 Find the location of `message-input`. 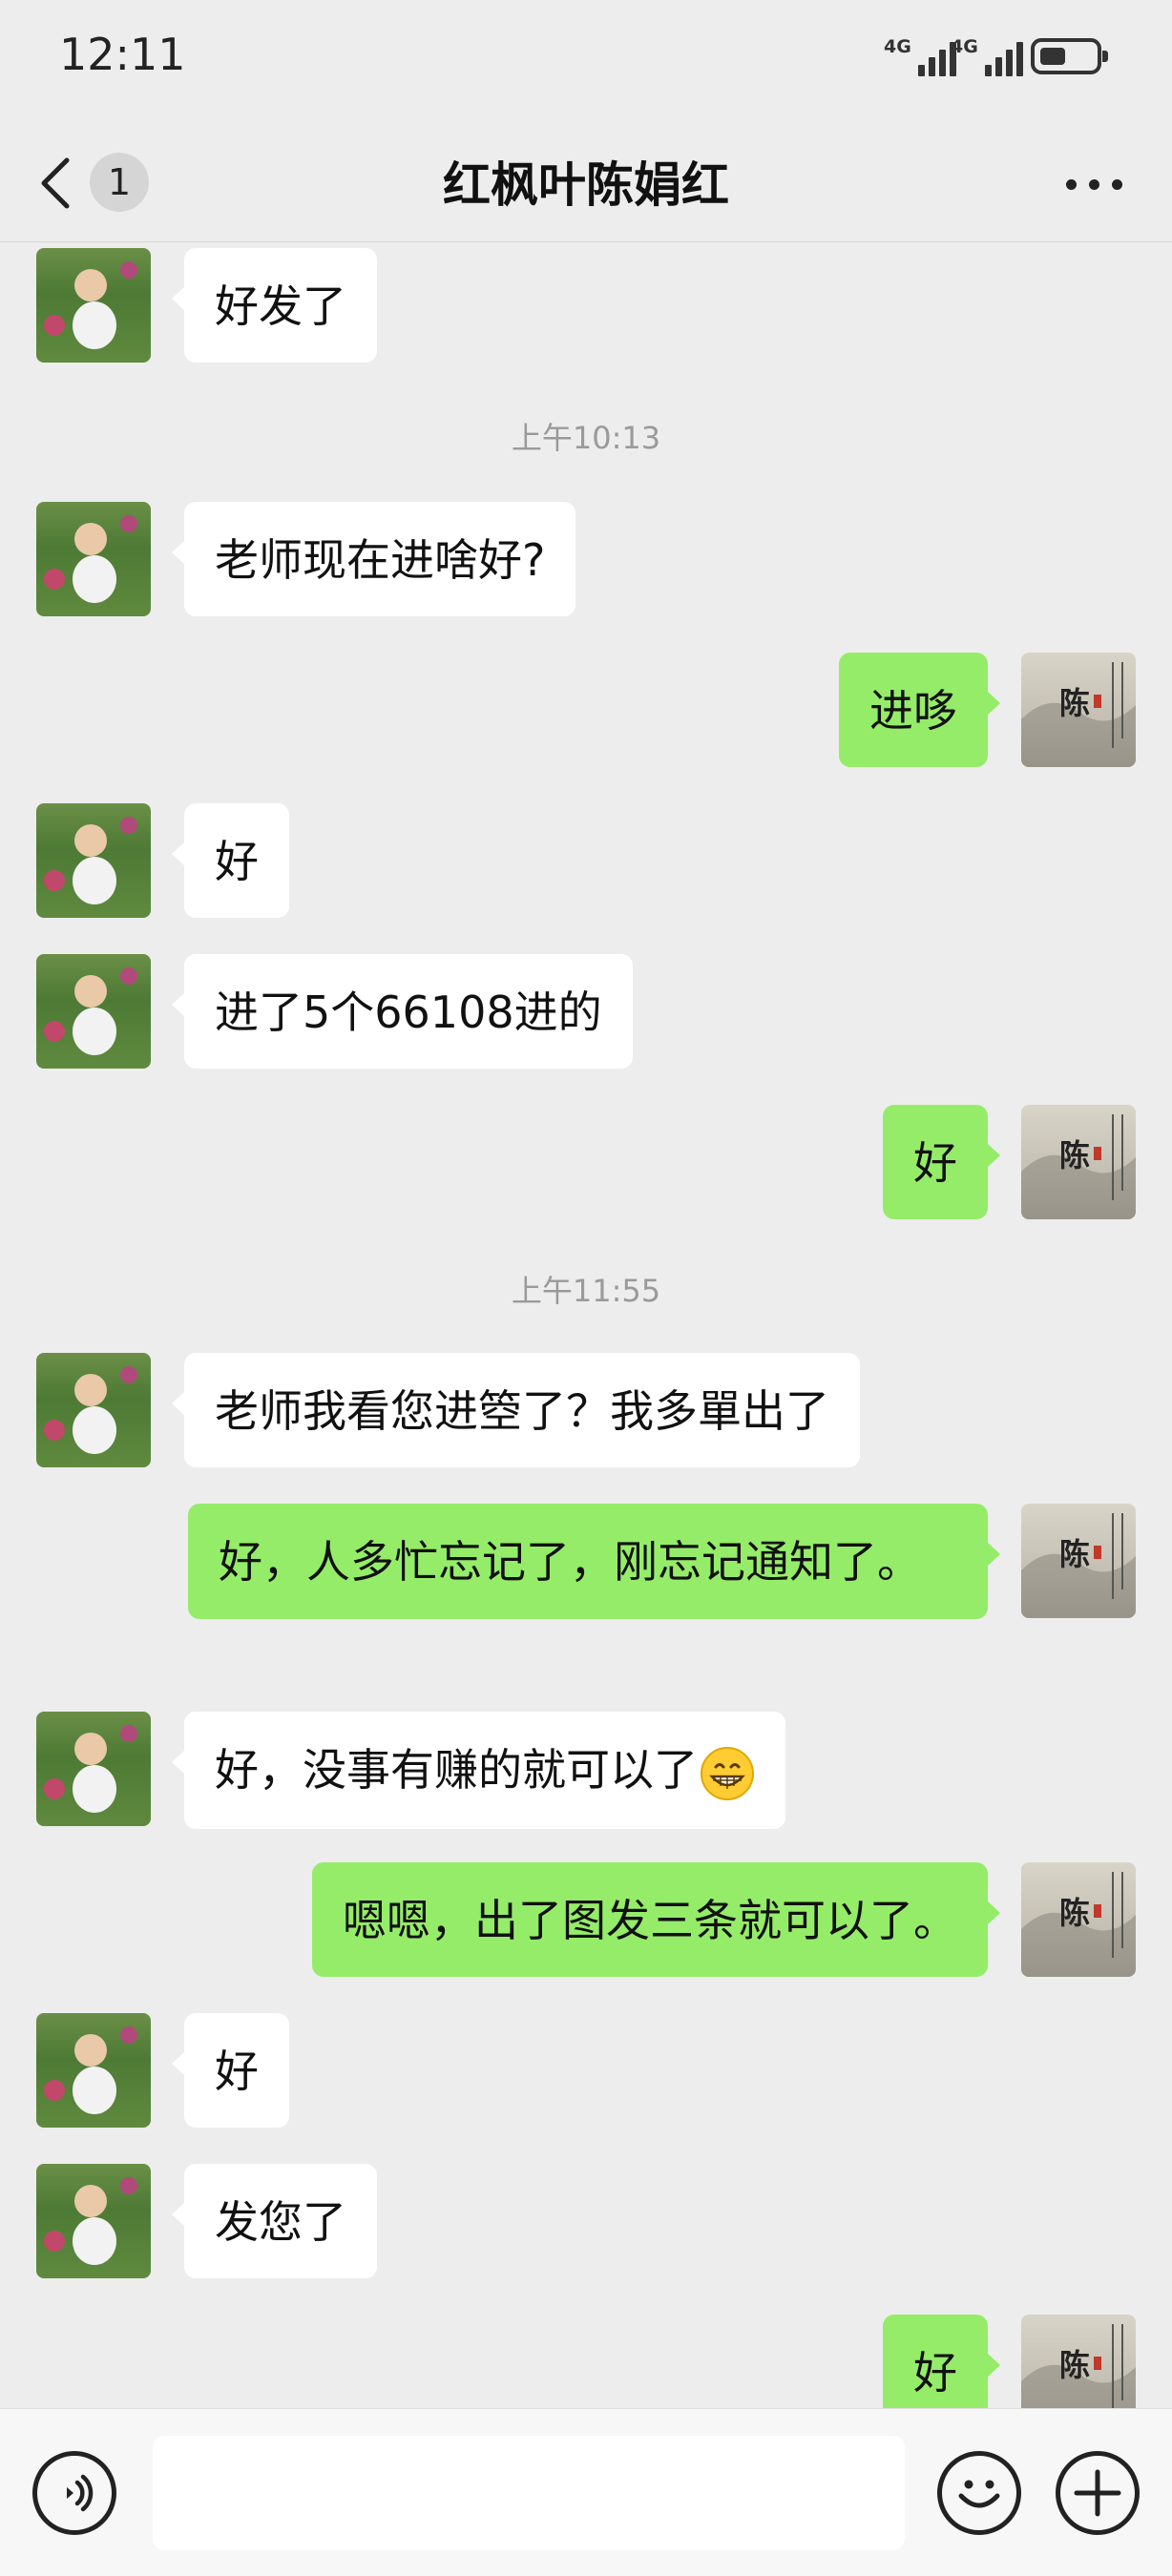

message-input is located at coordinates (529, 2493).